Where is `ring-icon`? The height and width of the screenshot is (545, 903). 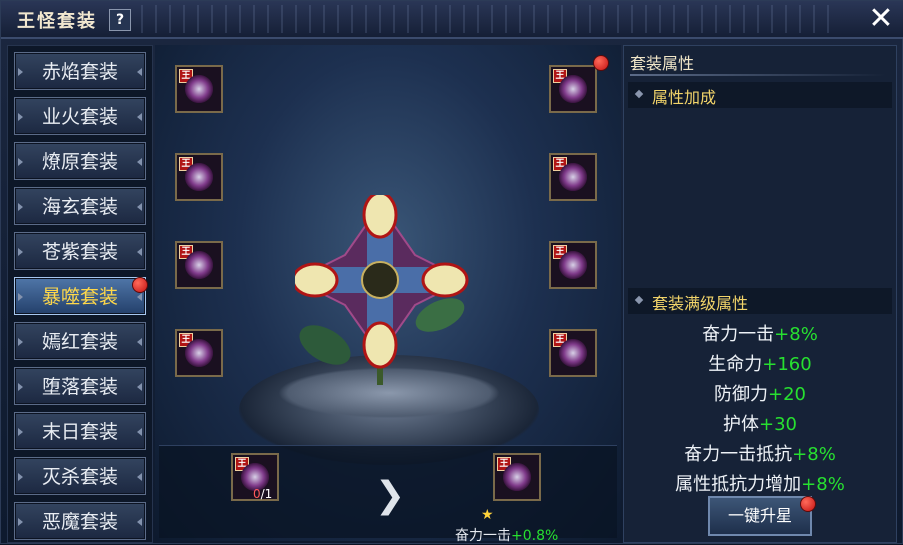
ring-icon is located at coordinates (573, 89).